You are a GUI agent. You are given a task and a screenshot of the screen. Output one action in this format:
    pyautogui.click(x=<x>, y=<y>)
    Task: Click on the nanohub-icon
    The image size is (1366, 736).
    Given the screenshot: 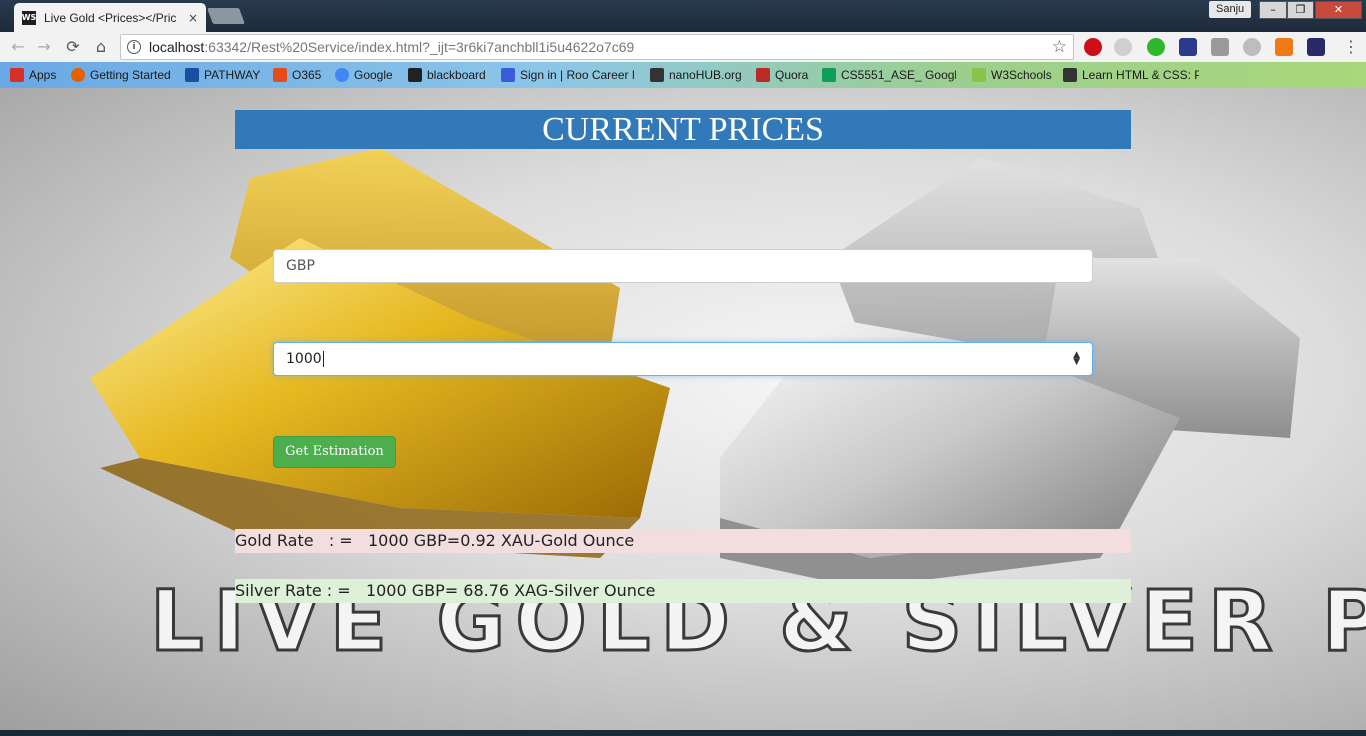 What is the action you would take?
    pyautogui.click(x=657, y=75)
    